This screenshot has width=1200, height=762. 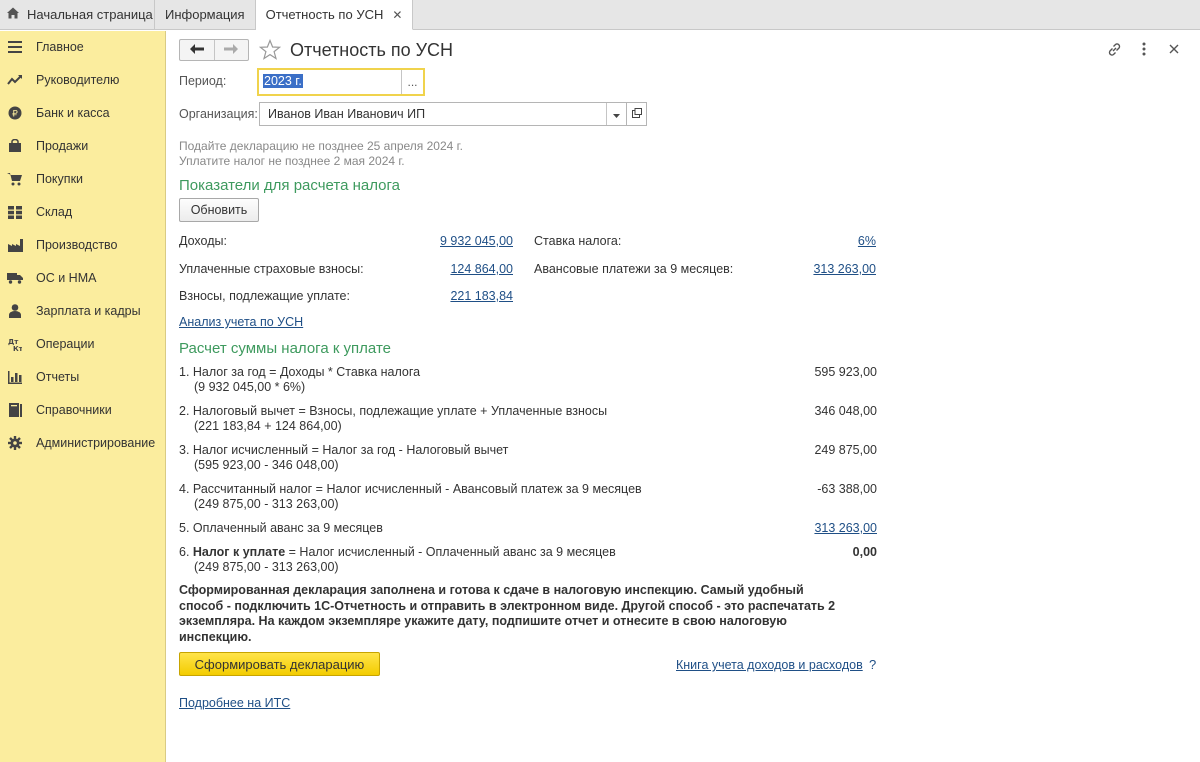 I want to click on navigation-buttons, so click(x=214, y=50).